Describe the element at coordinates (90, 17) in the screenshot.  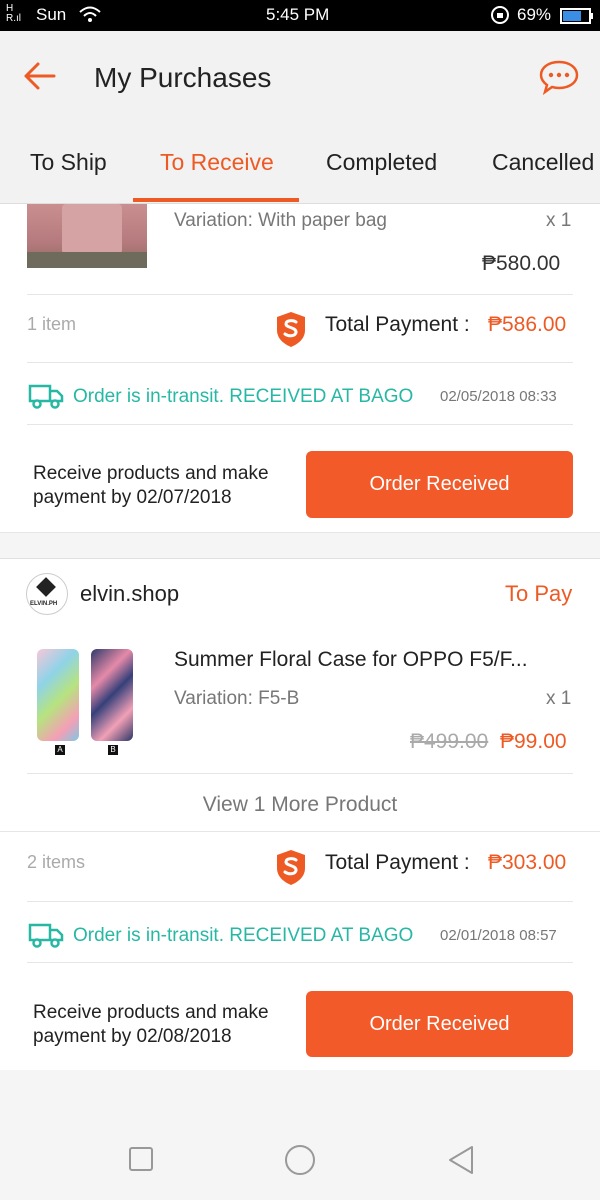
I see `wifi-icon` at that location.